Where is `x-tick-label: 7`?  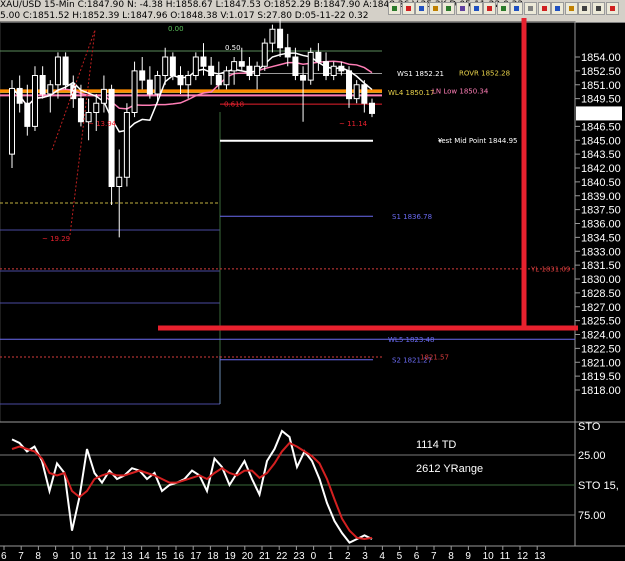
x-tick-label: 7 is located at coordinates (434, 556).